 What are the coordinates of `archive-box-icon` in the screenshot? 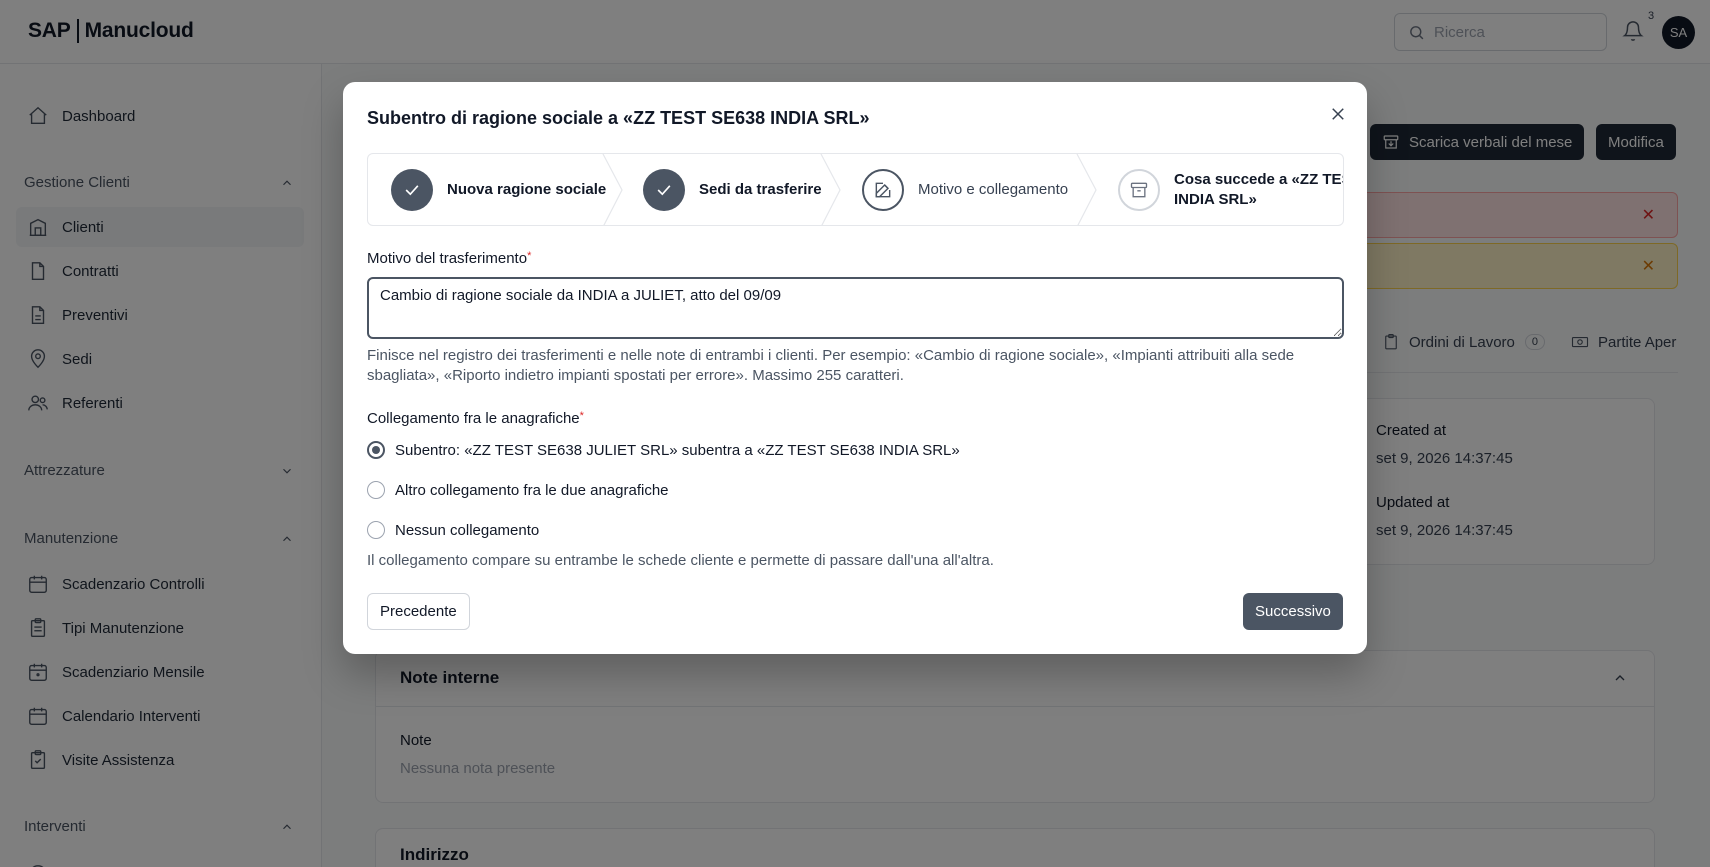 It's located at (1139, 189).